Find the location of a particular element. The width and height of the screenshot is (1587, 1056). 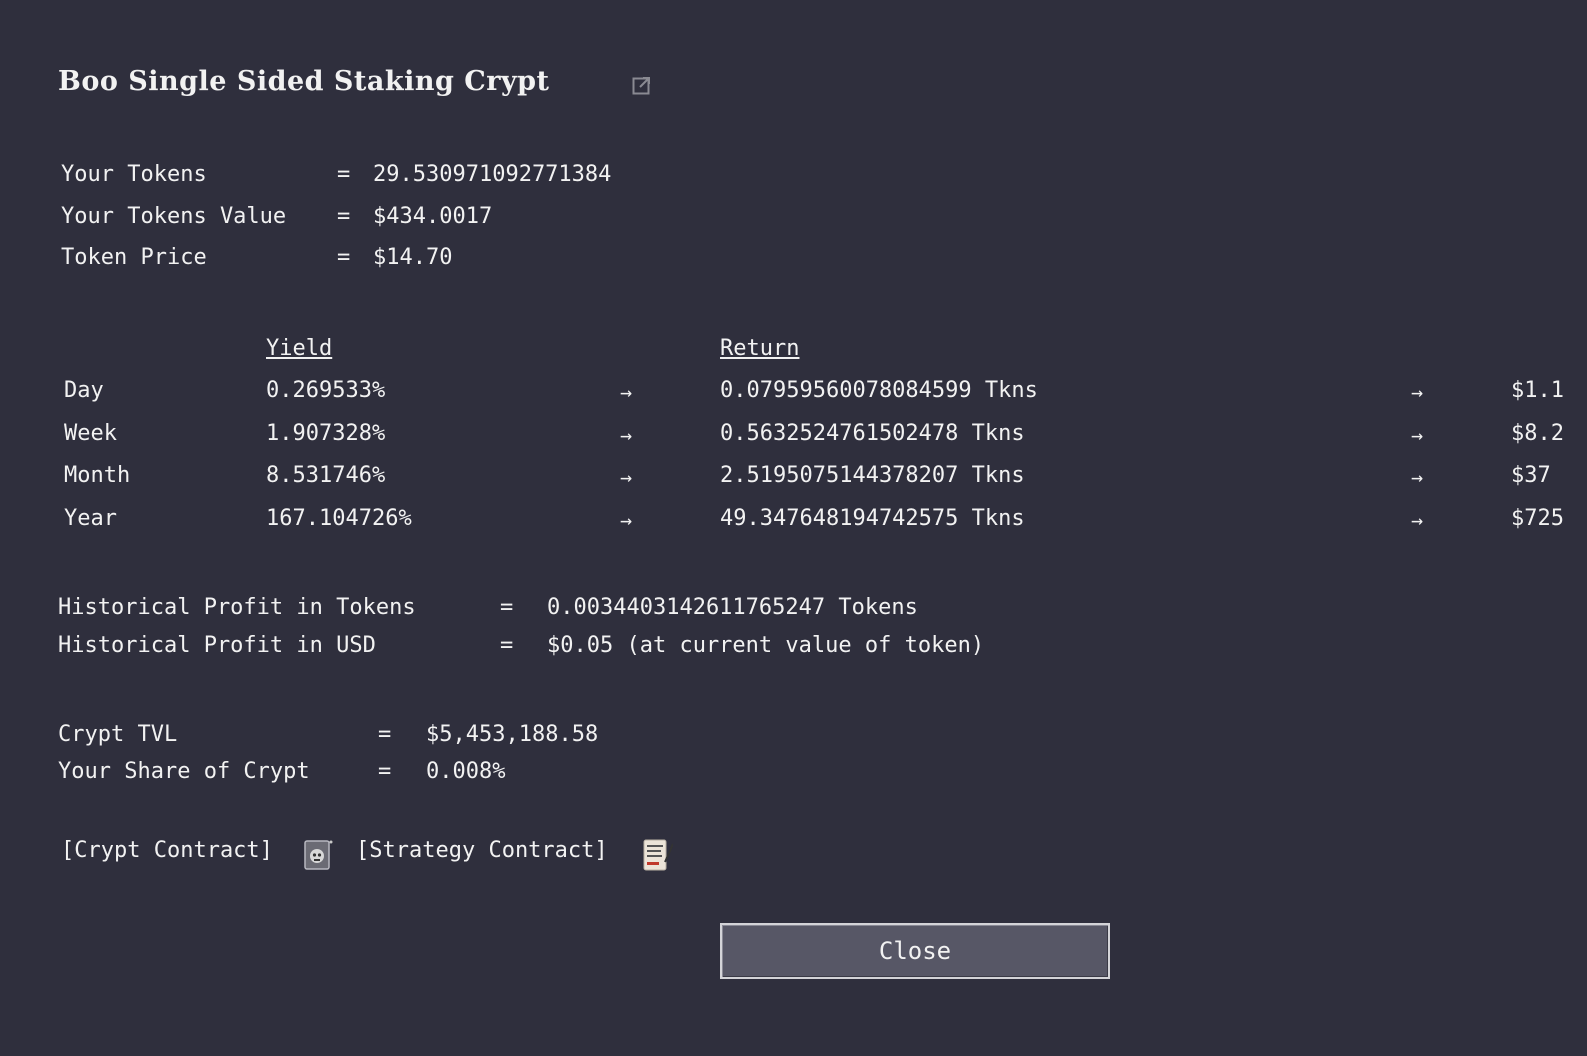

row-day-yield: 0.269533% is located at coordinates (326, 390).